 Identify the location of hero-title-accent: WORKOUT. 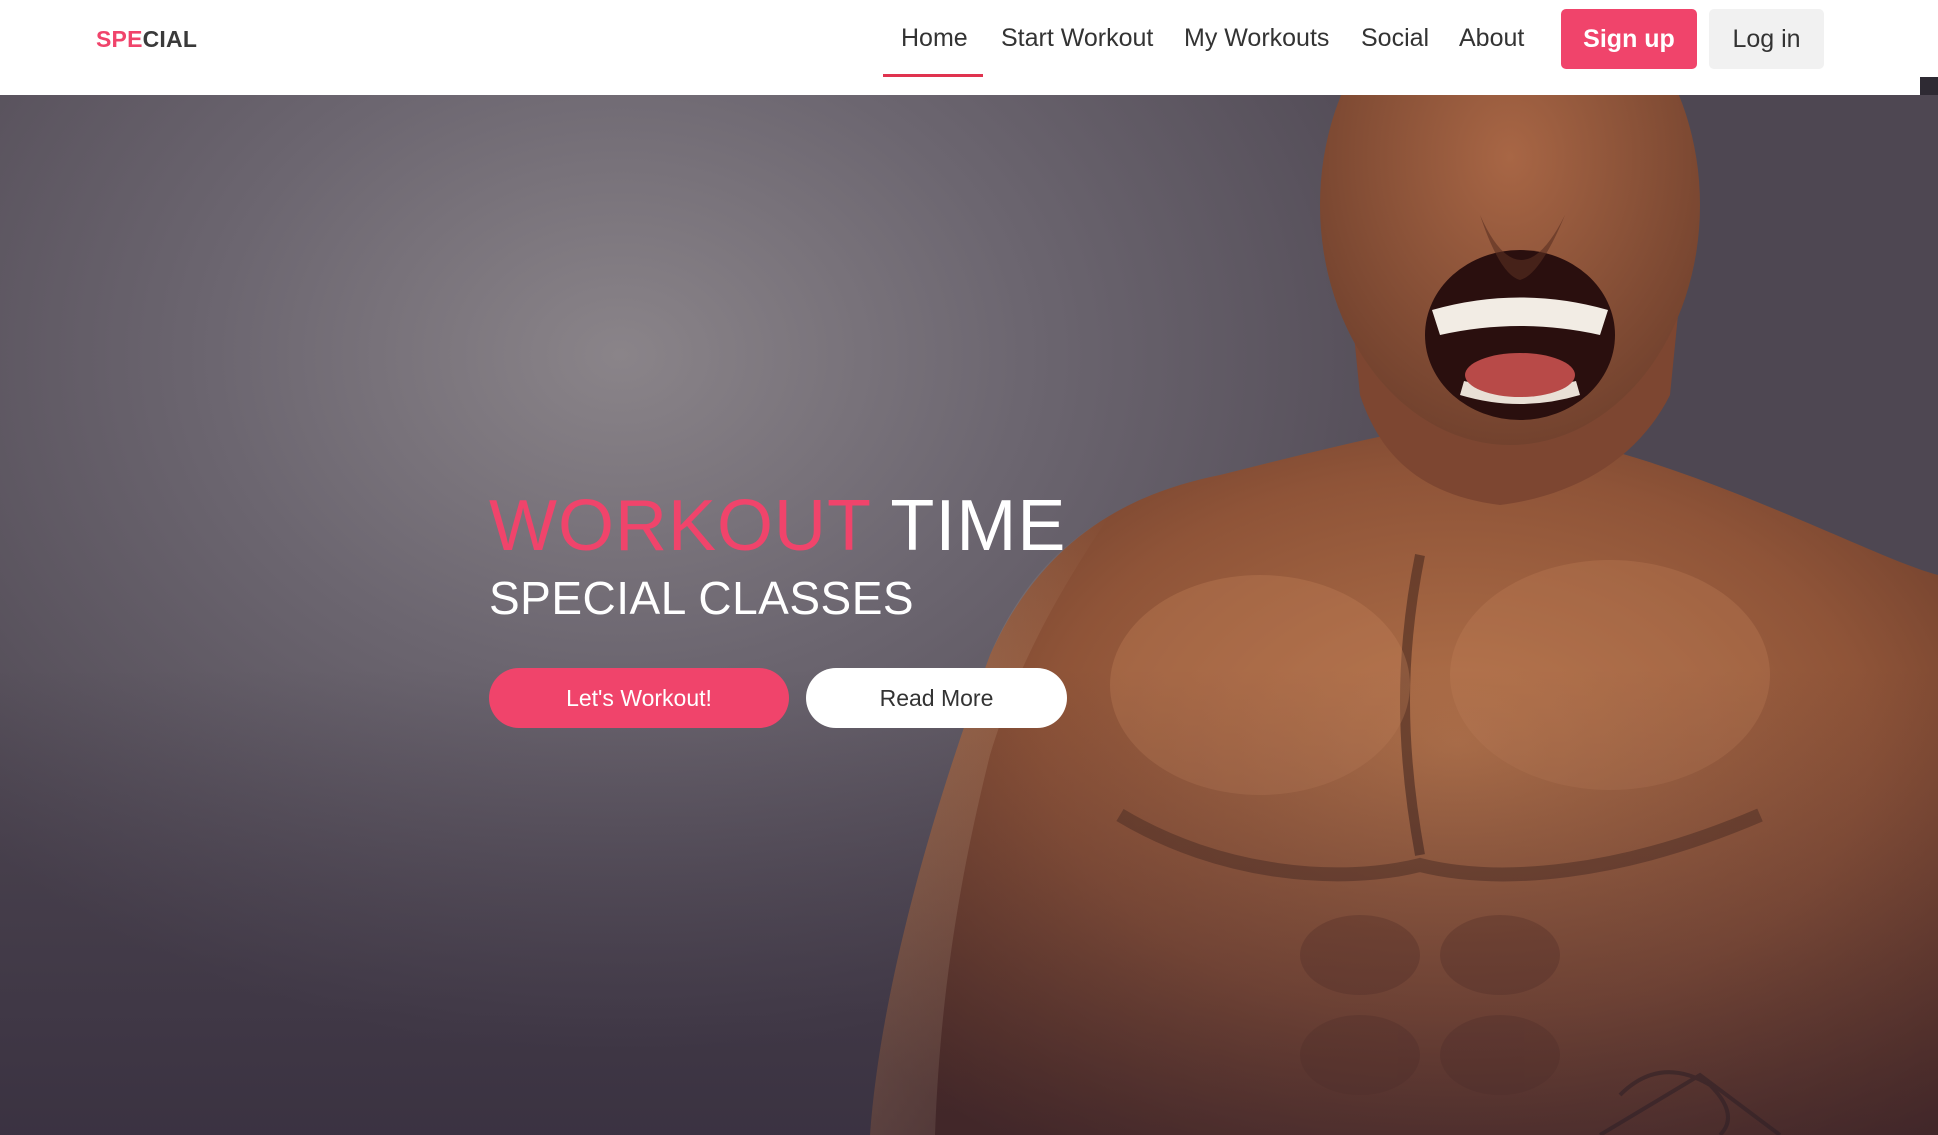
(680, 526).